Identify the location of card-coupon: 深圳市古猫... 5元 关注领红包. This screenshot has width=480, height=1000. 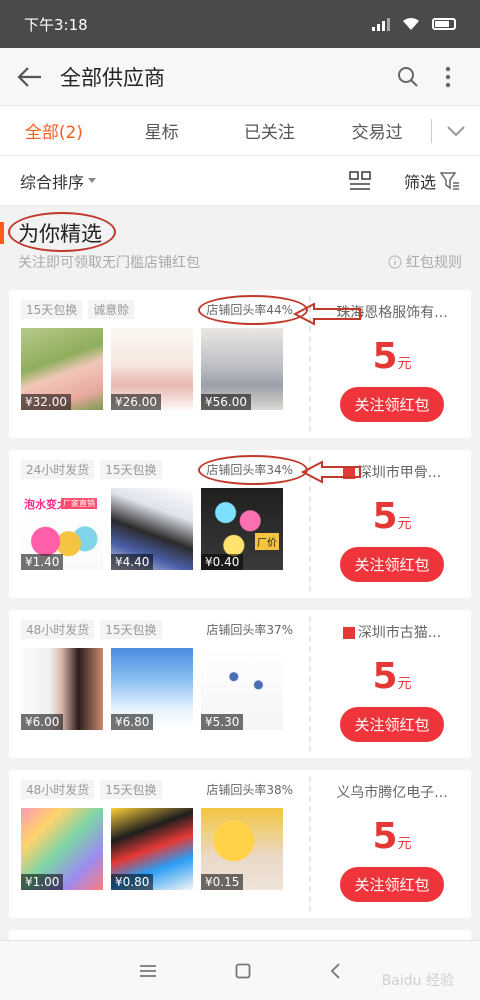
(392, 684).